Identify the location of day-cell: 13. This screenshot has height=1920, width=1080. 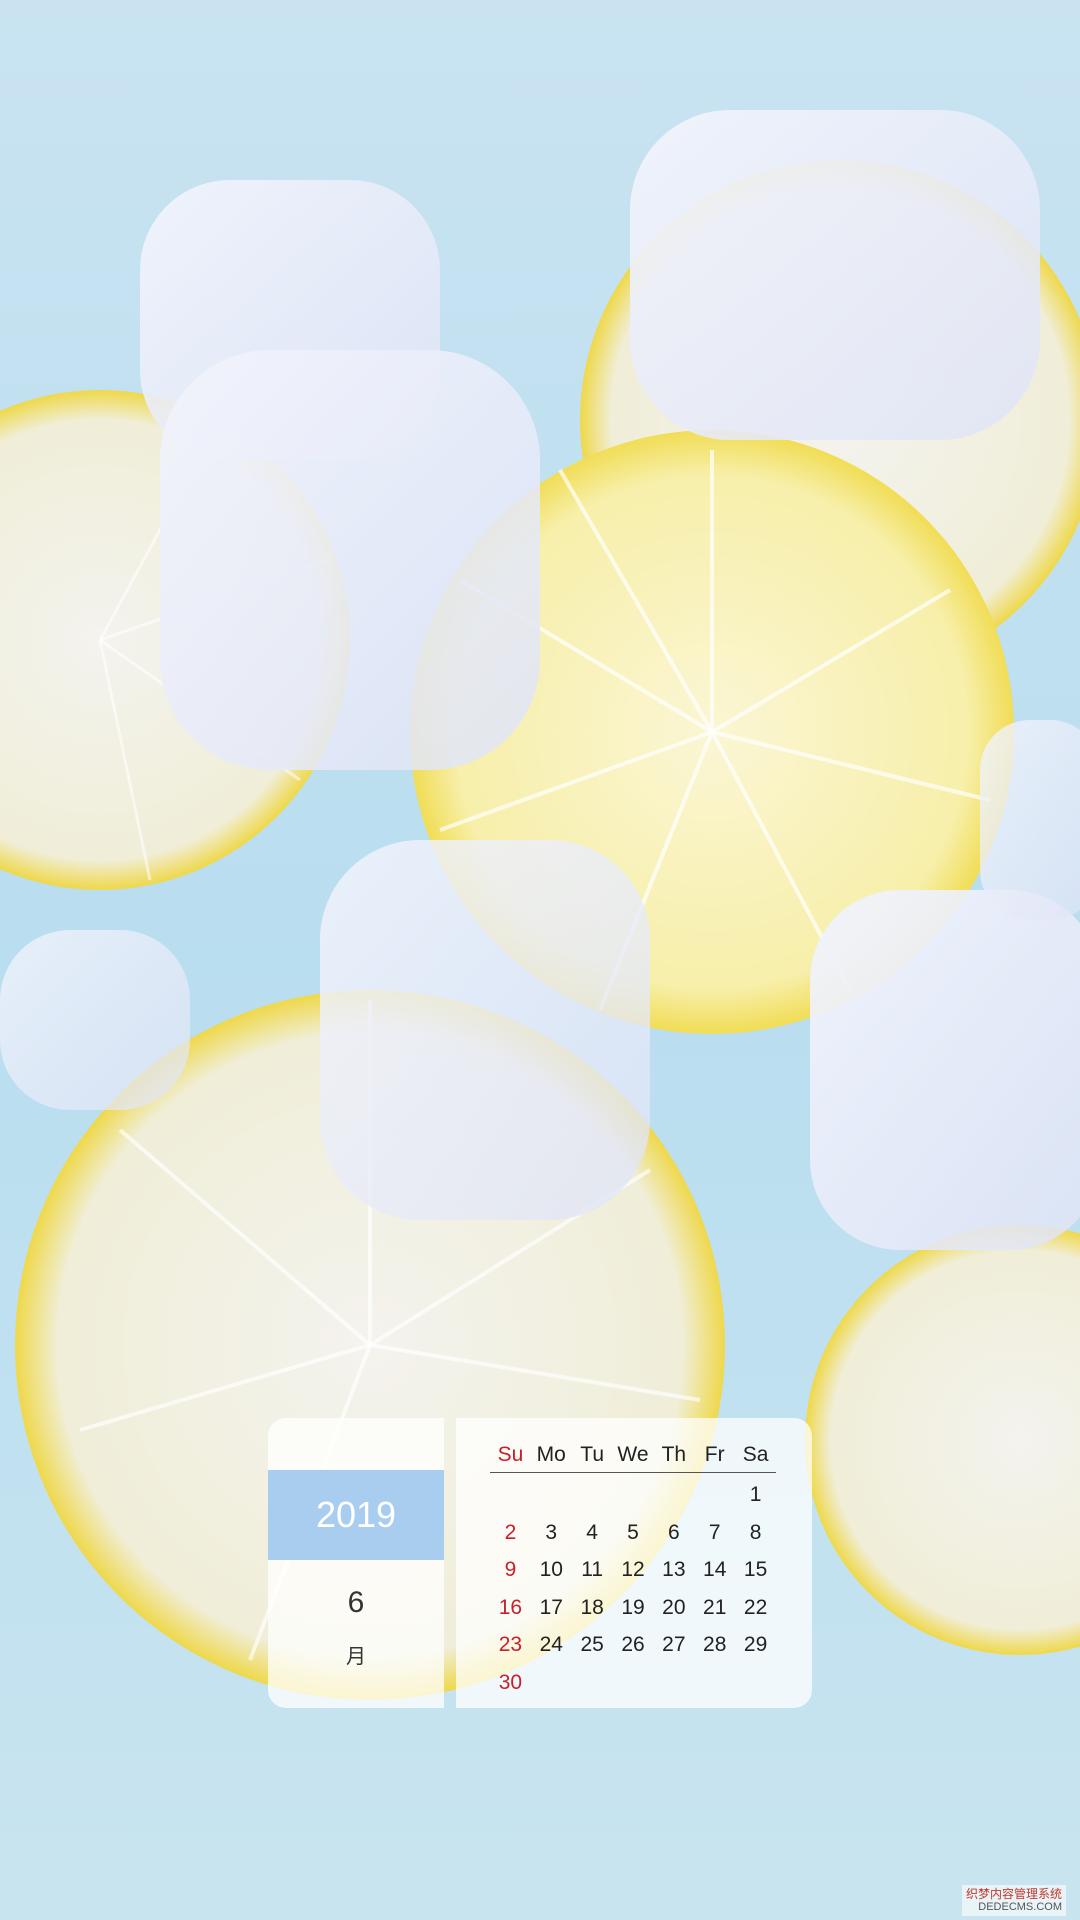
(674, 1569).